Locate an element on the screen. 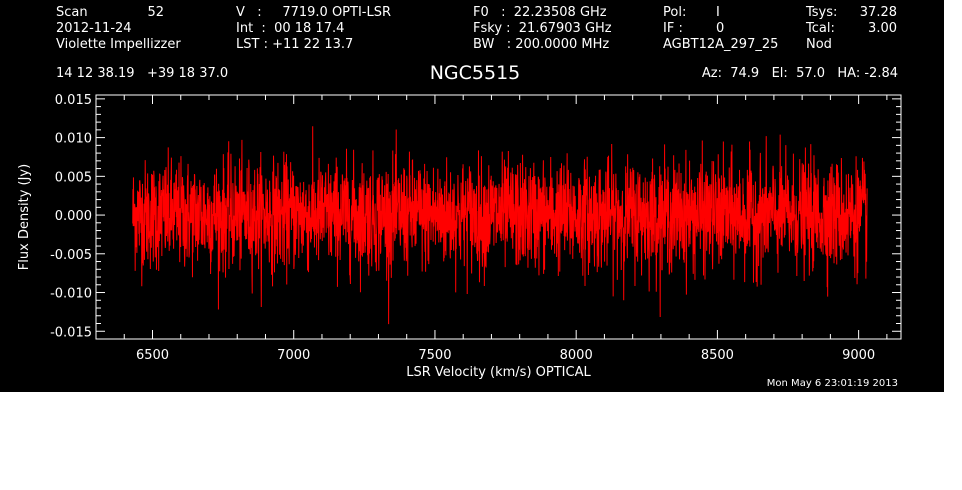  y-tick-label: 0.005 is located at coordinates (73, 177).